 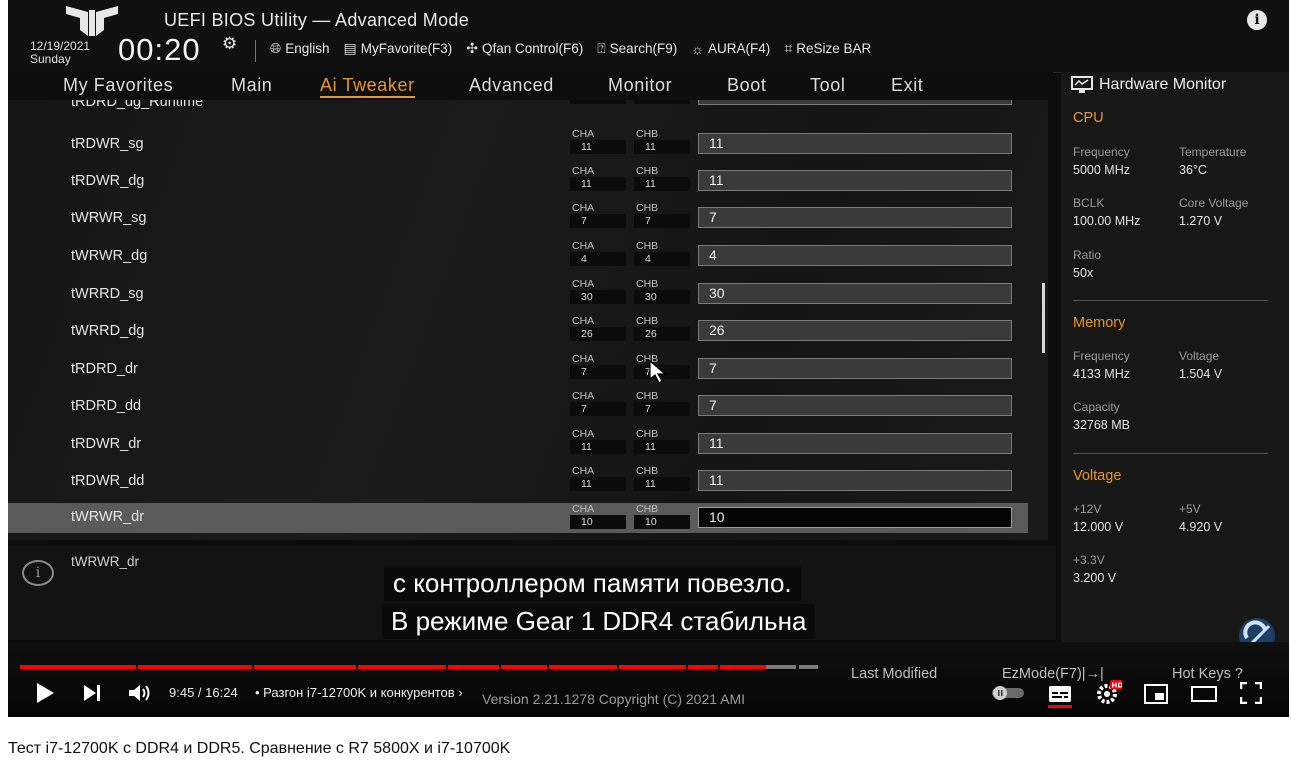 I want to click on list-scrollbar, so click(x=1043, y=318).